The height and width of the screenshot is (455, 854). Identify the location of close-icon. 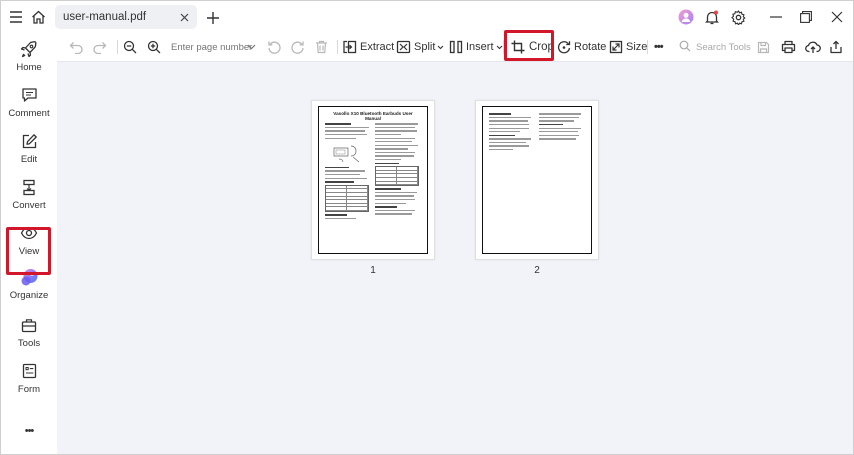
(184, 17).